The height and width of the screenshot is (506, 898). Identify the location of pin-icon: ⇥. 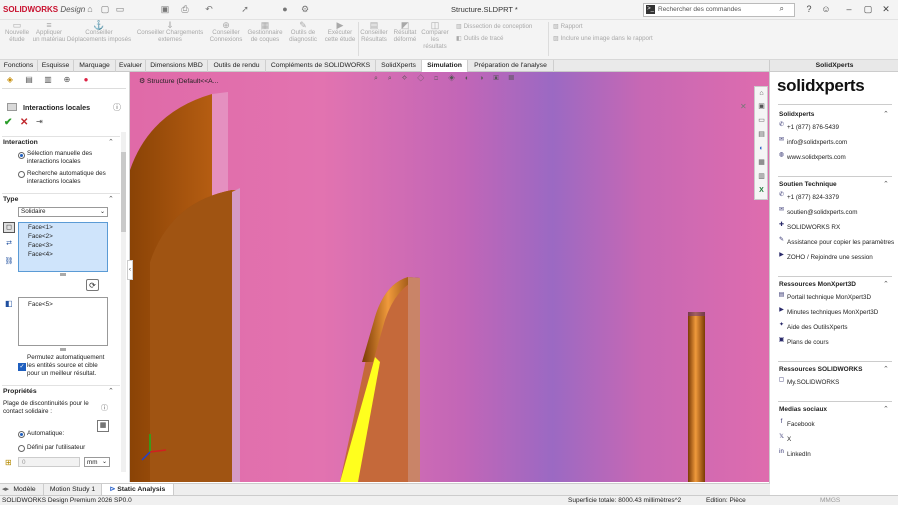
(39, 121).